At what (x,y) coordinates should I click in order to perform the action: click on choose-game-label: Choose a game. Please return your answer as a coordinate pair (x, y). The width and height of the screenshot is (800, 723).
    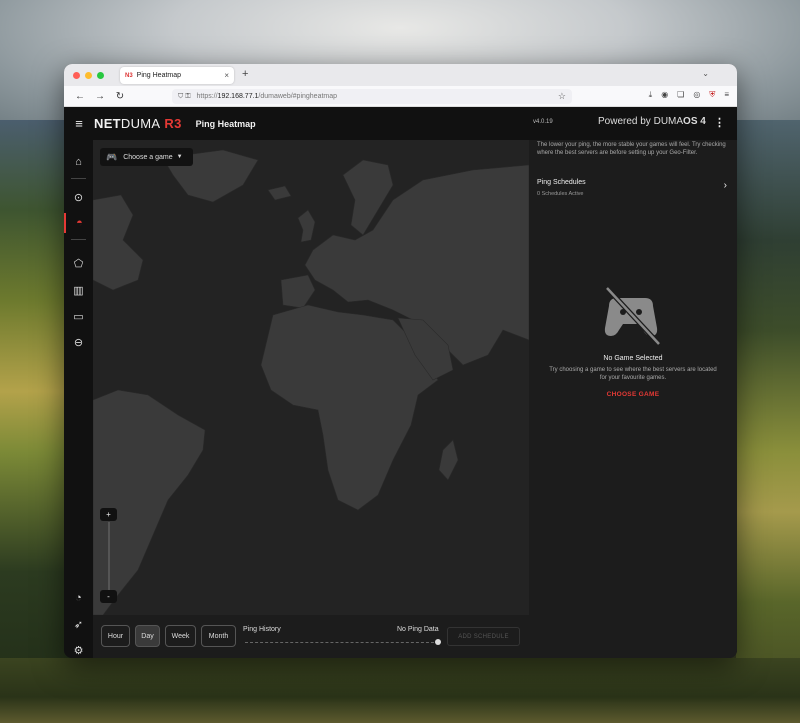
    Looking at the image, I should click on (148, 157).